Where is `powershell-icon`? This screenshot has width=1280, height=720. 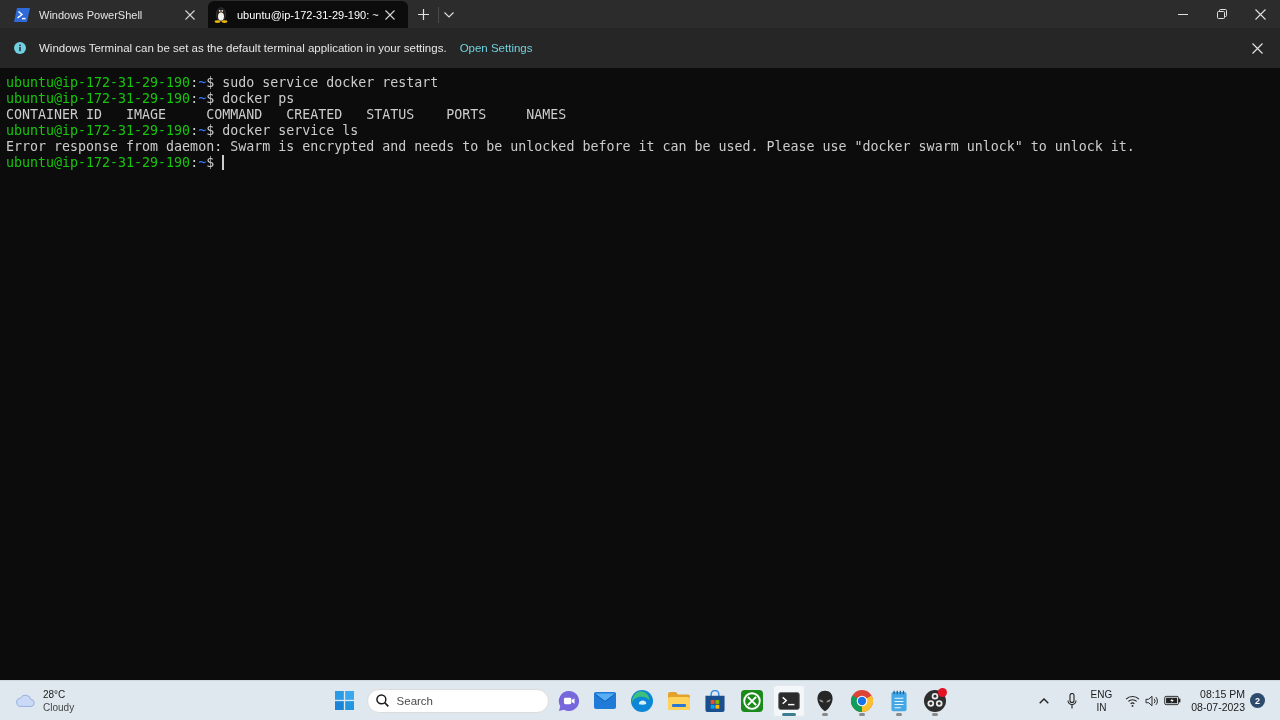
powershell-icon is located at coordinates (22, 14).